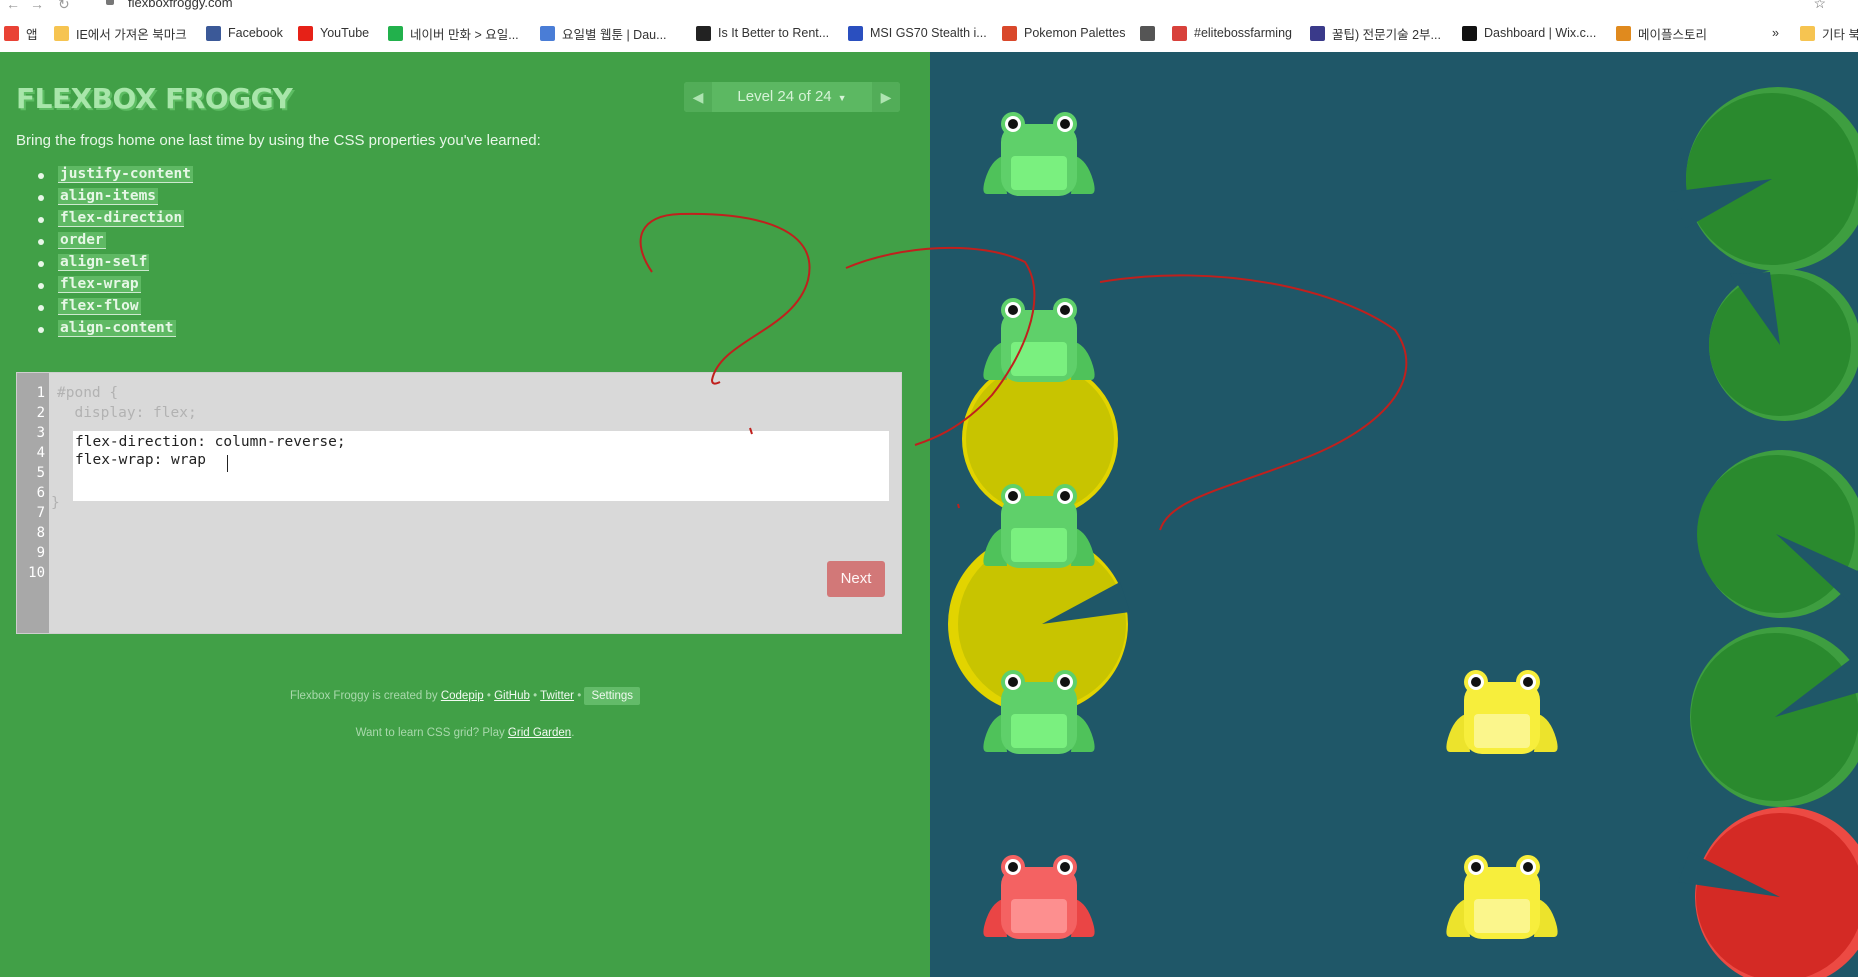  Describe the element at coordinates (1040, 439) in the screenshot. I see `lilypad-yellow` at that location.